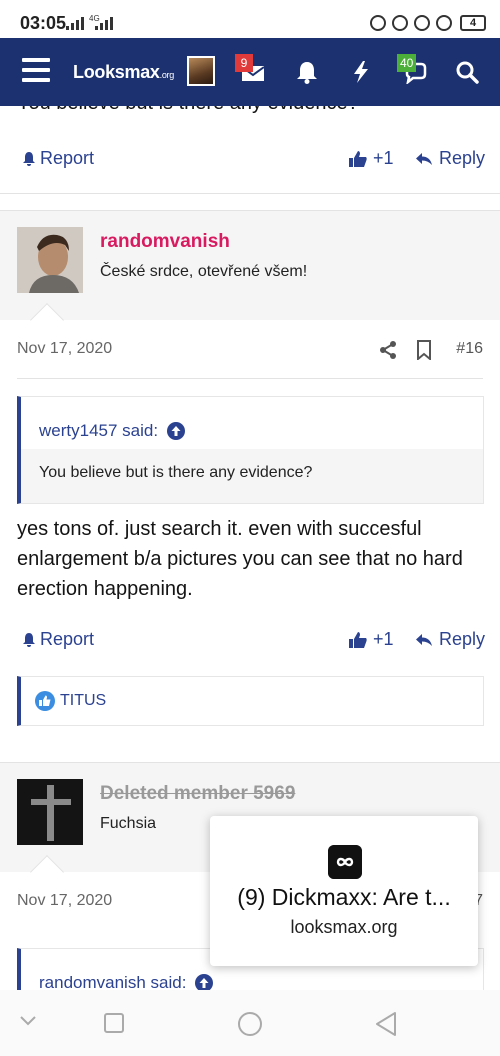  Describe the element at coordinates (250, 19) in the screenshot. I see `status-bar: 03:05 4G 4` at that location.